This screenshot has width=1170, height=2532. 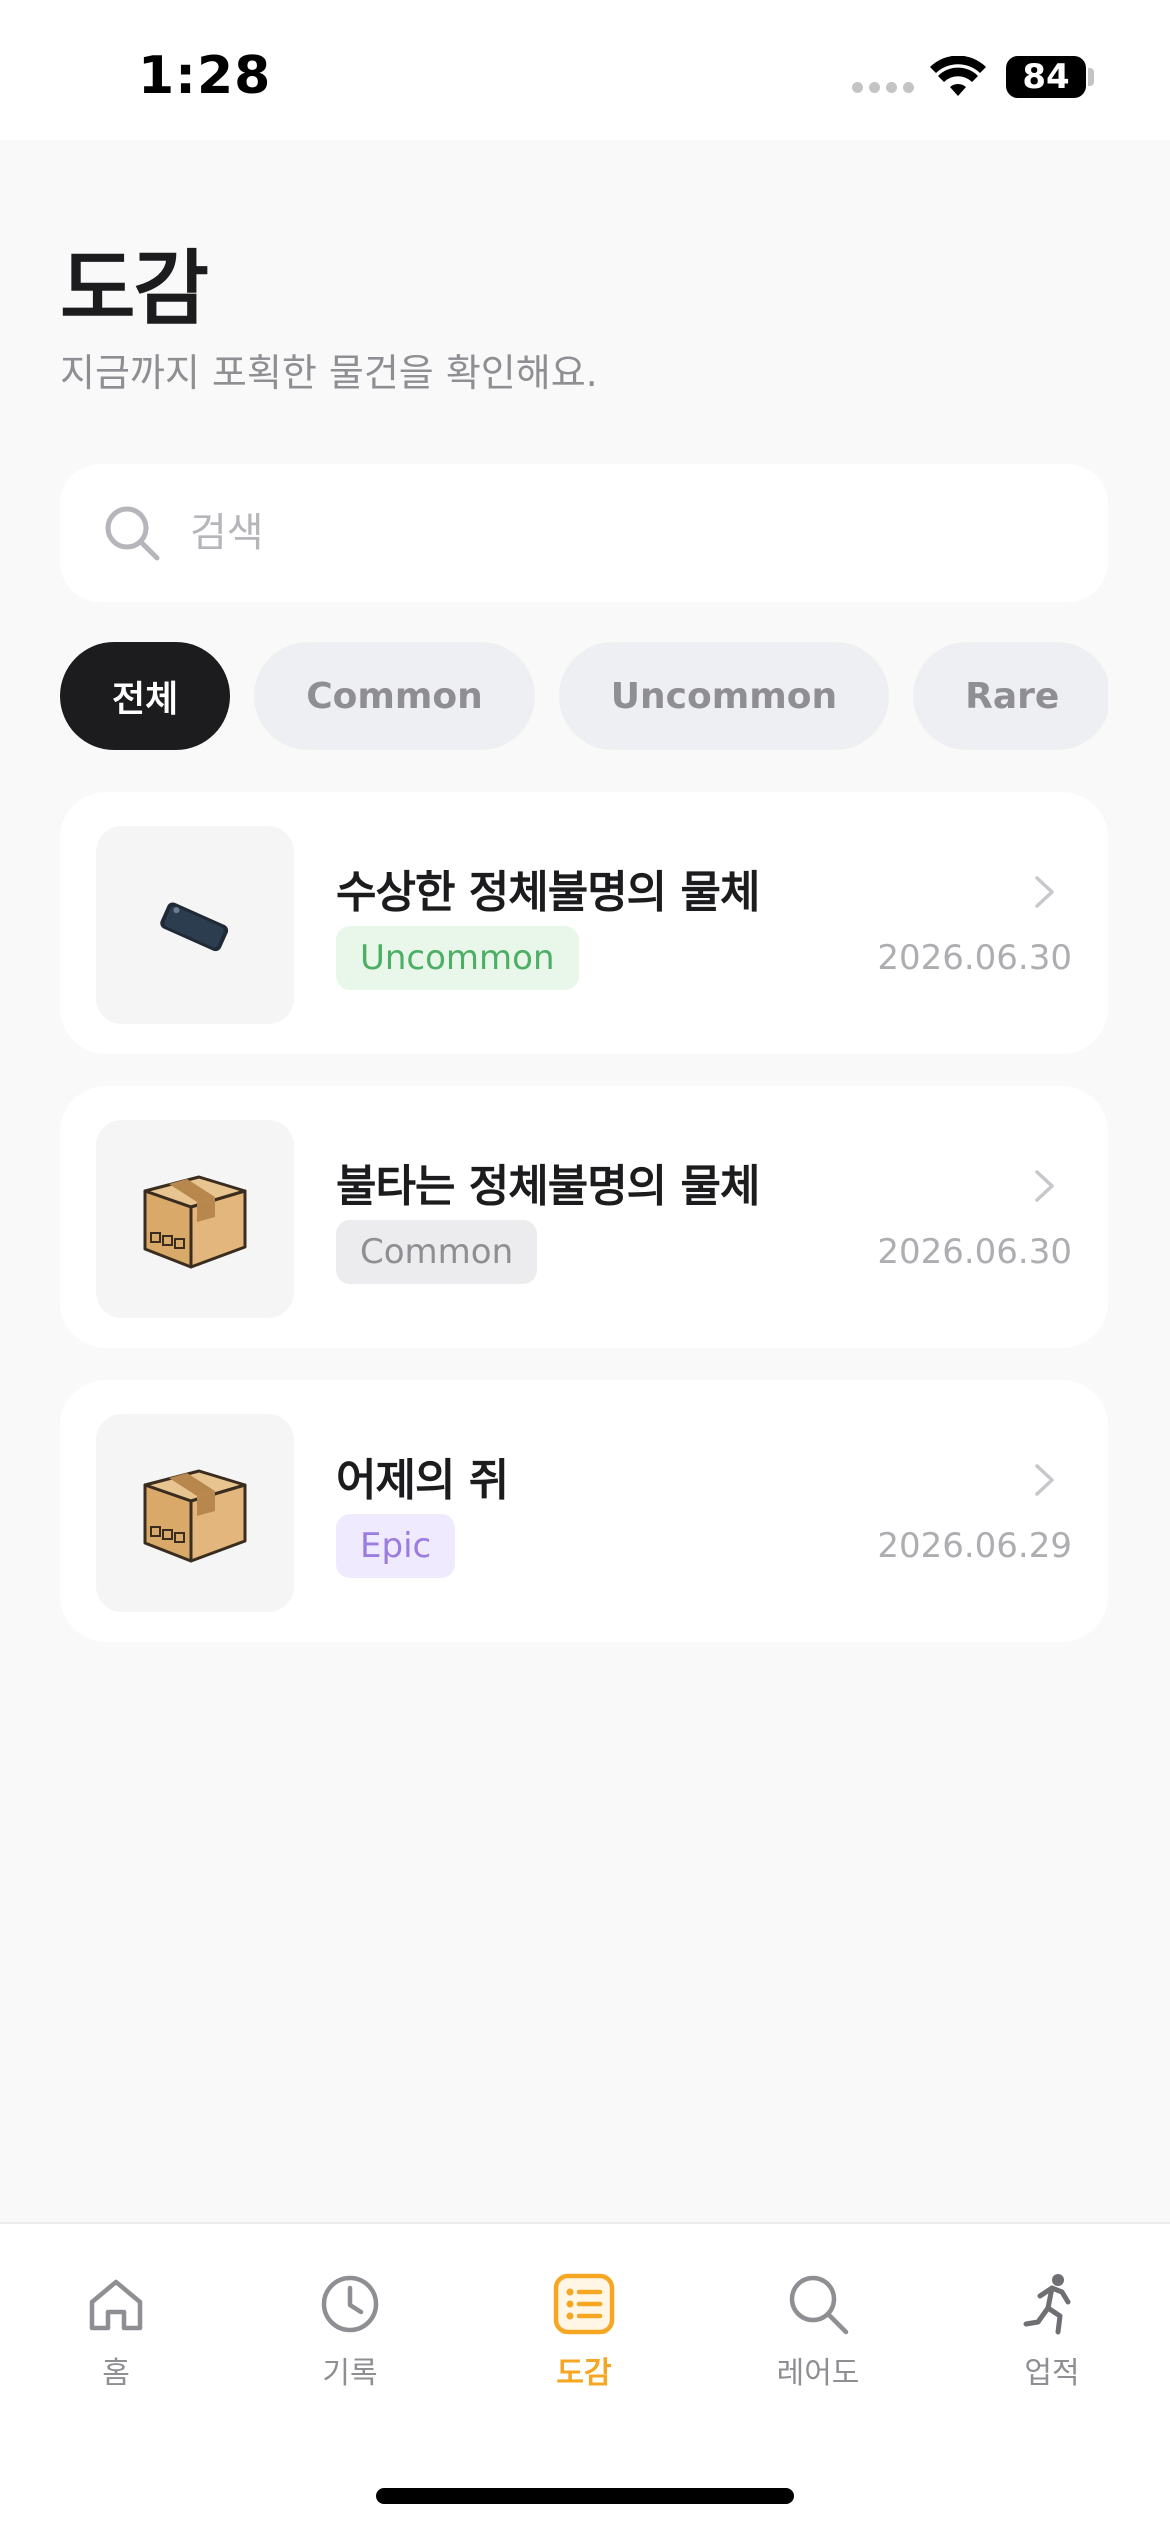 What do you see at coordinates (394, 696) in the screenshot?
I see `filter-chip-common: Common` at bounding box center [394, 696].